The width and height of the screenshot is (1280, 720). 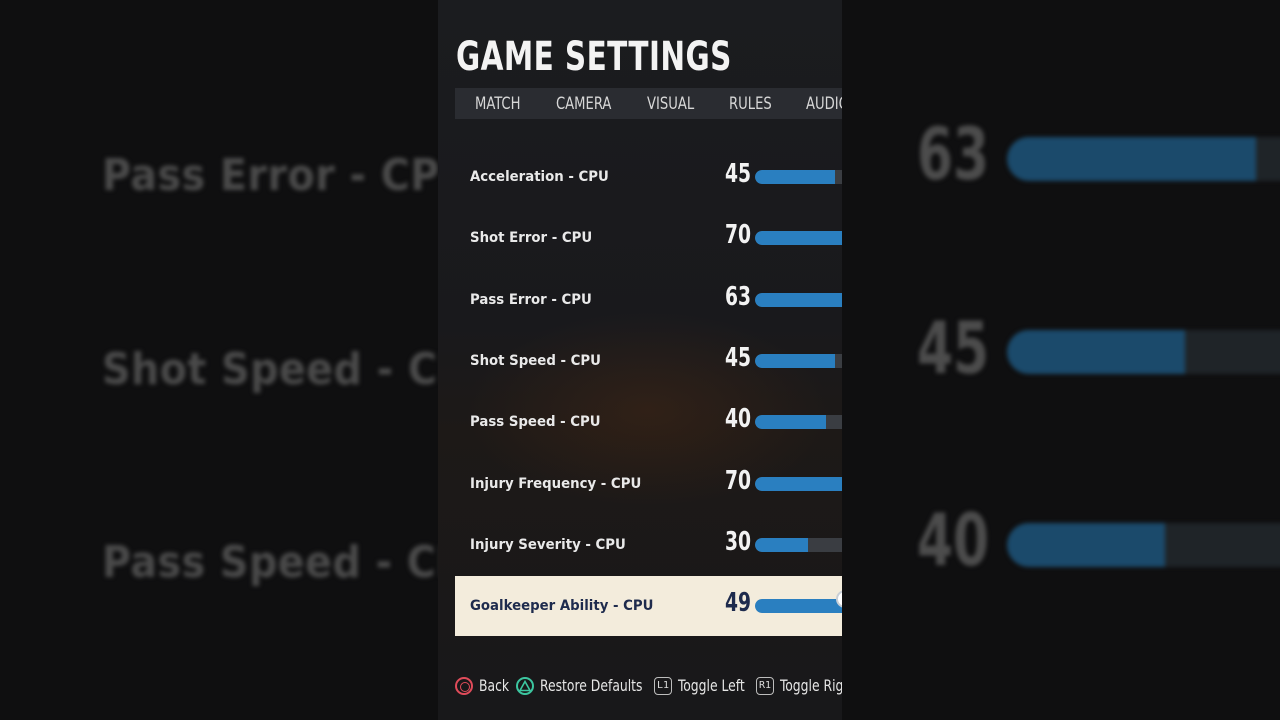 I want to click on setting-label: Pass Error - CPU, so click(x=531, y=299).